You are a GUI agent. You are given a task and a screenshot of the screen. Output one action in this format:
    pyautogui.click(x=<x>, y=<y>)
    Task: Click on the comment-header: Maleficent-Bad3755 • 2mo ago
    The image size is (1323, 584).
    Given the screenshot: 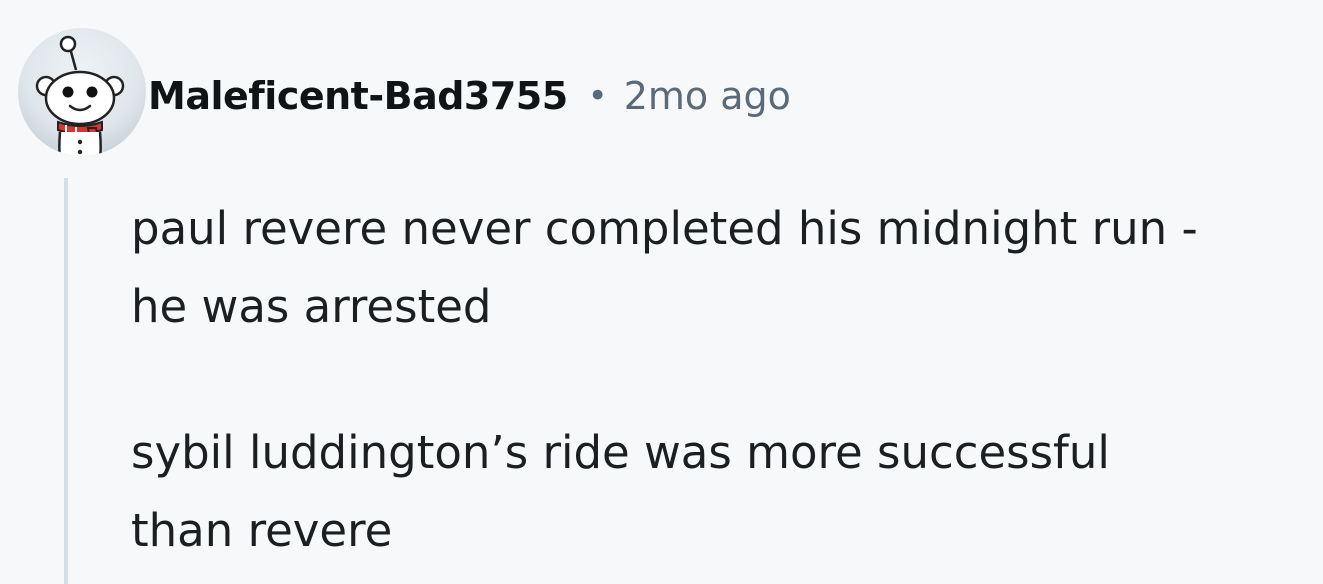 What is the action you would take?
    pyautogui.click(x=469, y=96)
    